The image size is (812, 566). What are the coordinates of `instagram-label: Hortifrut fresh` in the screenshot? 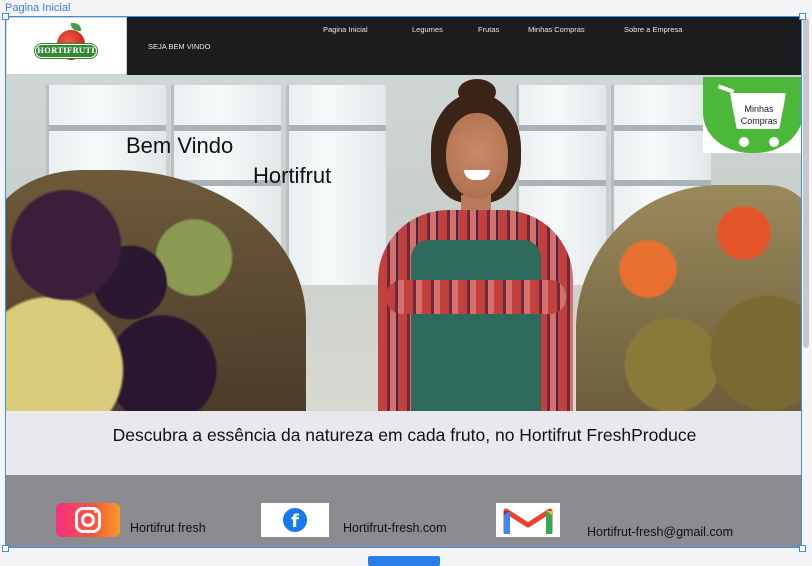 It's located at (168, 528).